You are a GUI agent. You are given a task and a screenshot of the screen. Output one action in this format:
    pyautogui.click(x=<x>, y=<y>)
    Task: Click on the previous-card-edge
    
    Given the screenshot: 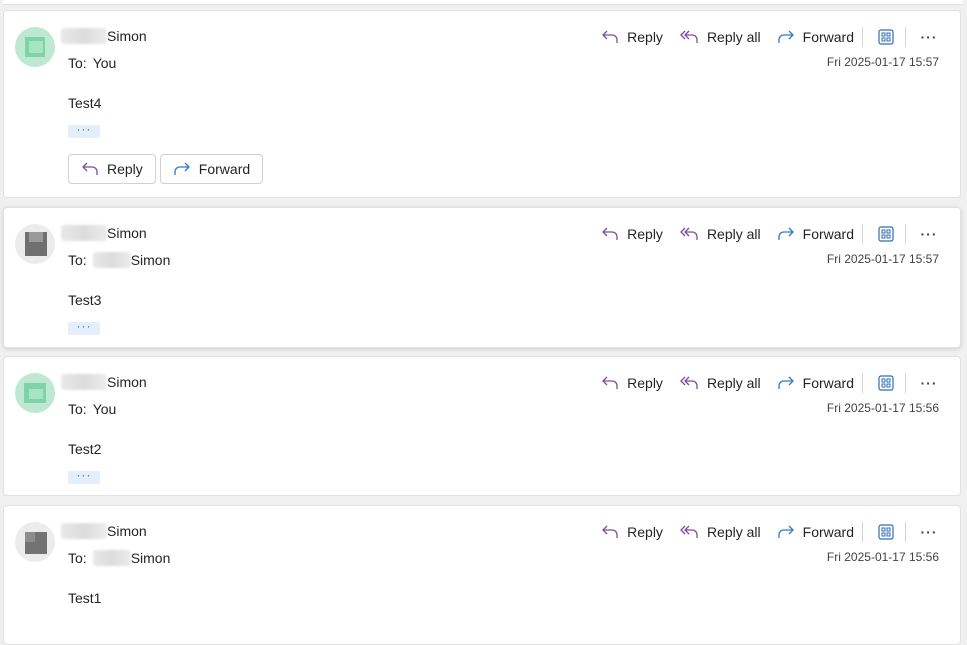 What is the action you would take?
    pyautogui.click(x=483, y=2)
    